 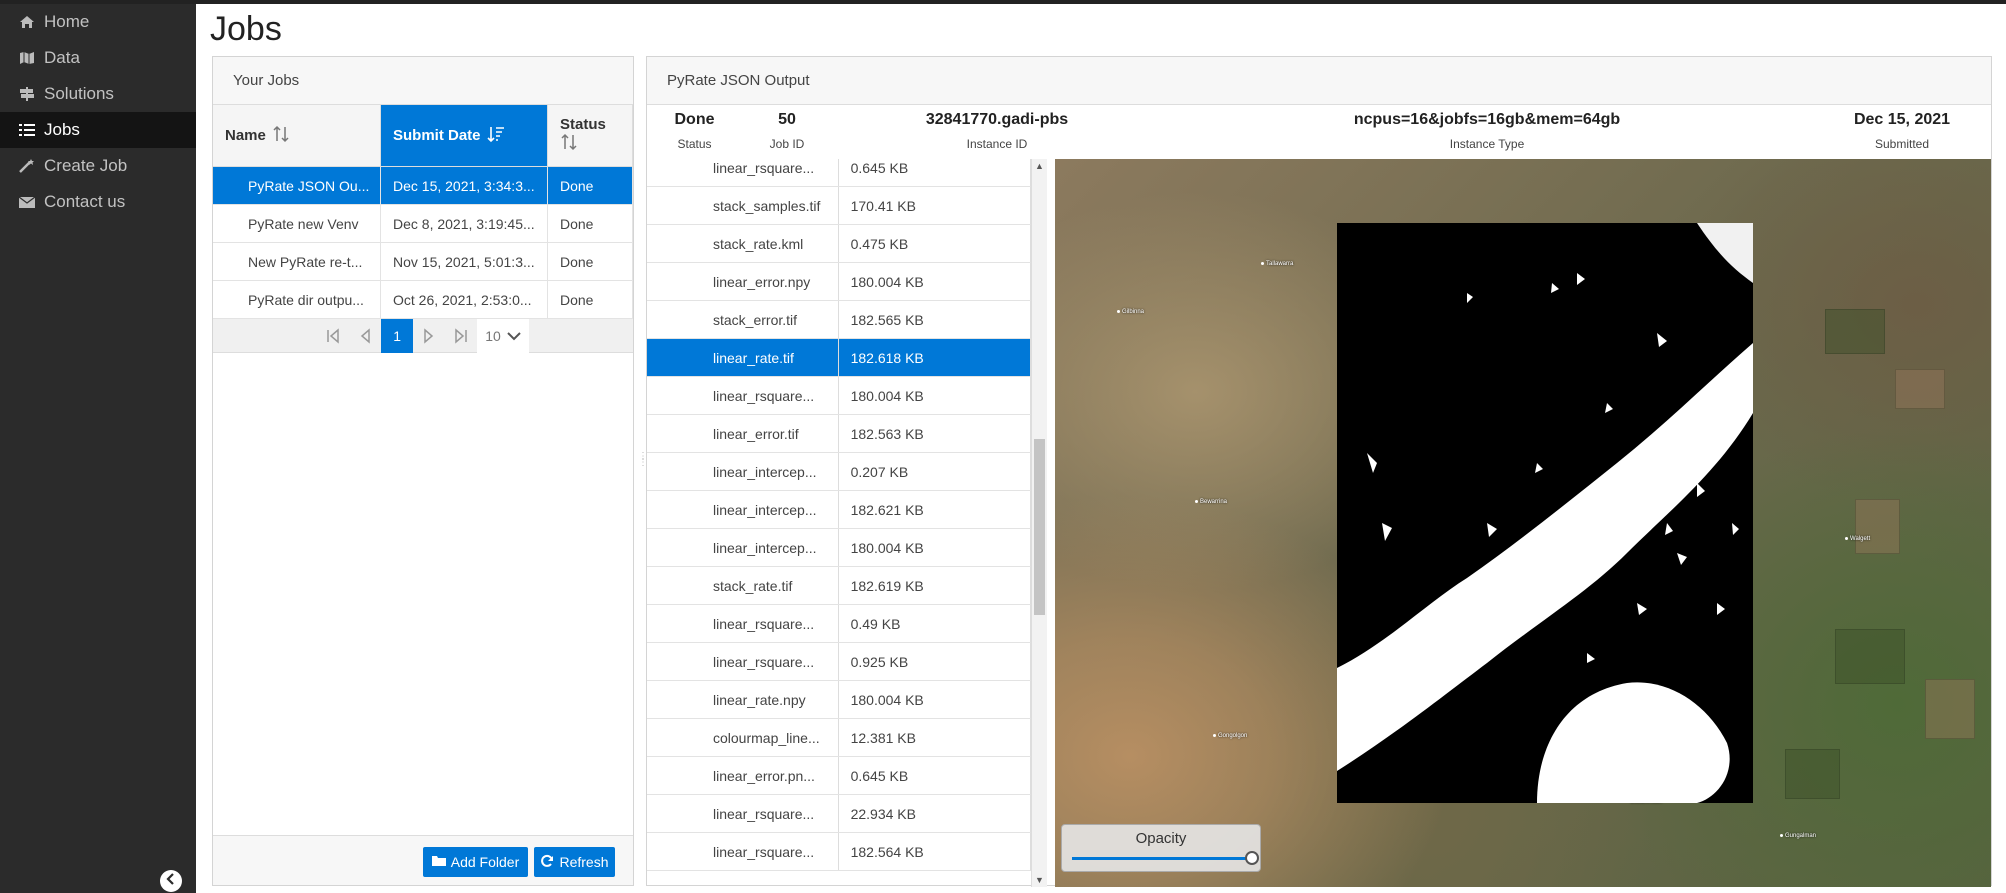 I want to click on file-list-scrollbar: ▲ ▼, so click(x=1039, y=523).